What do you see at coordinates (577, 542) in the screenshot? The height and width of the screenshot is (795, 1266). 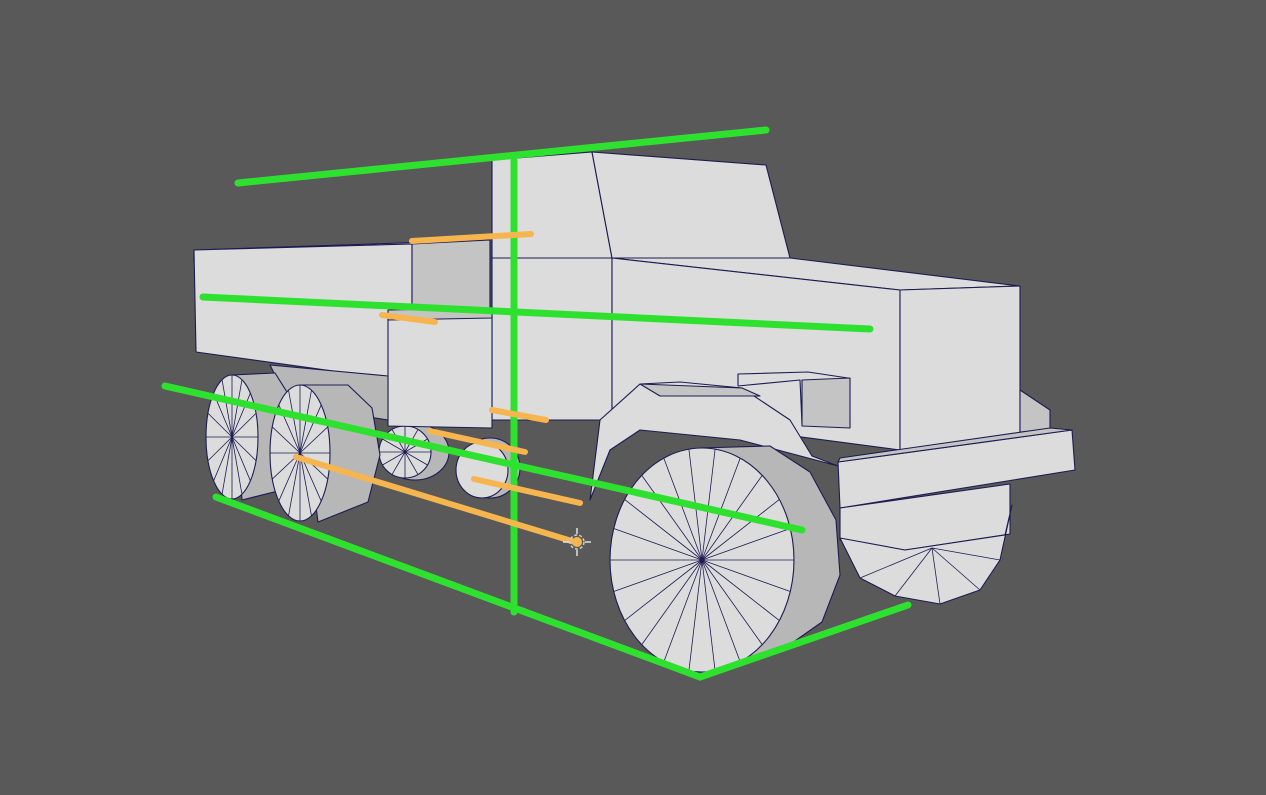 I see `3d-cursor-icon` at bounding box center [577, 542].